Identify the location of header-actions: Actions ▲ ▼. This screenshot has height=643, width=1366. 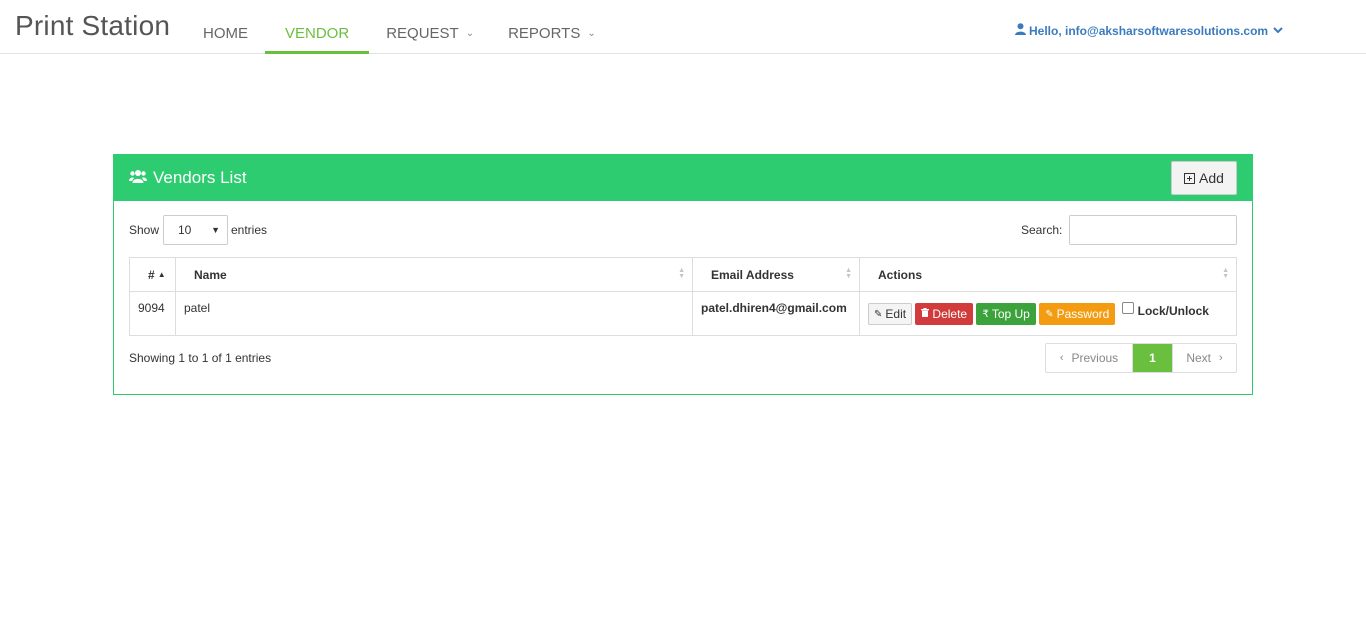
(1048, 274).